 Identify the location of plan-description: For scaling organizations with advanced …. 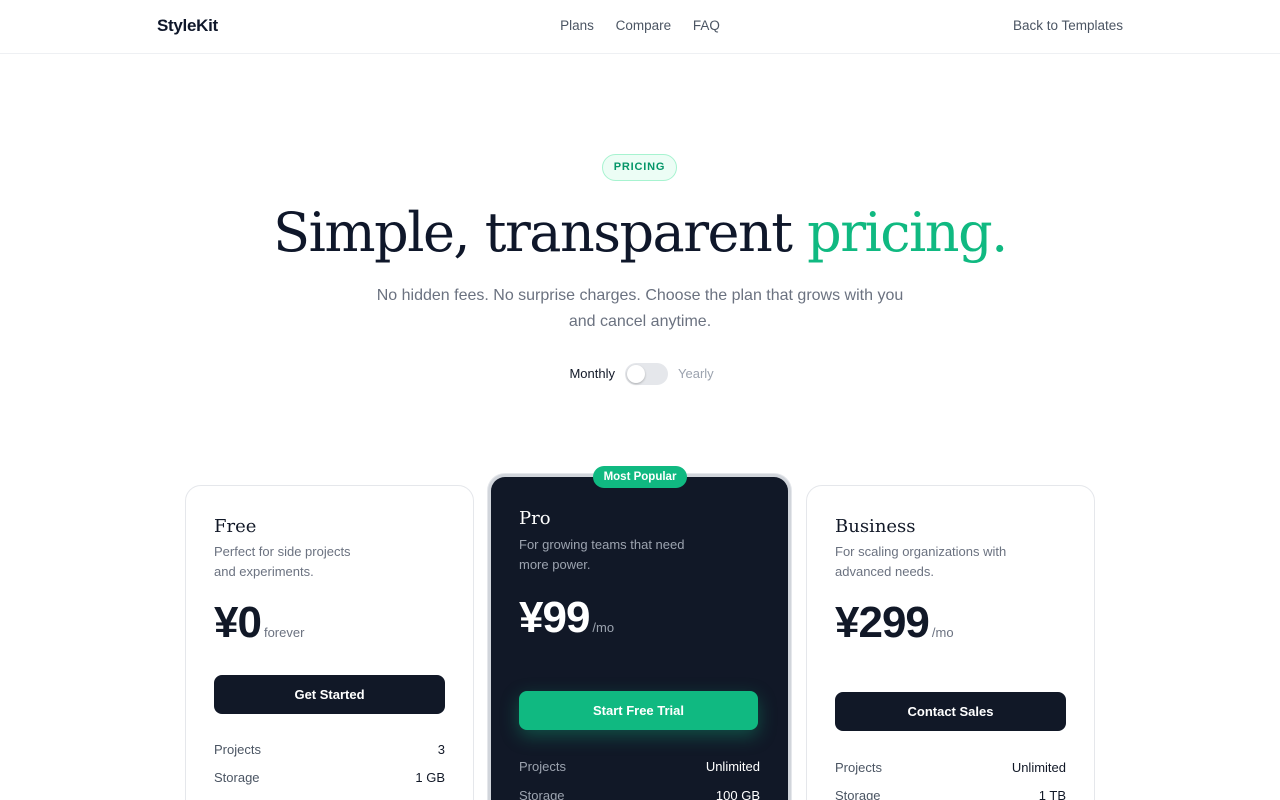
(921, 561).